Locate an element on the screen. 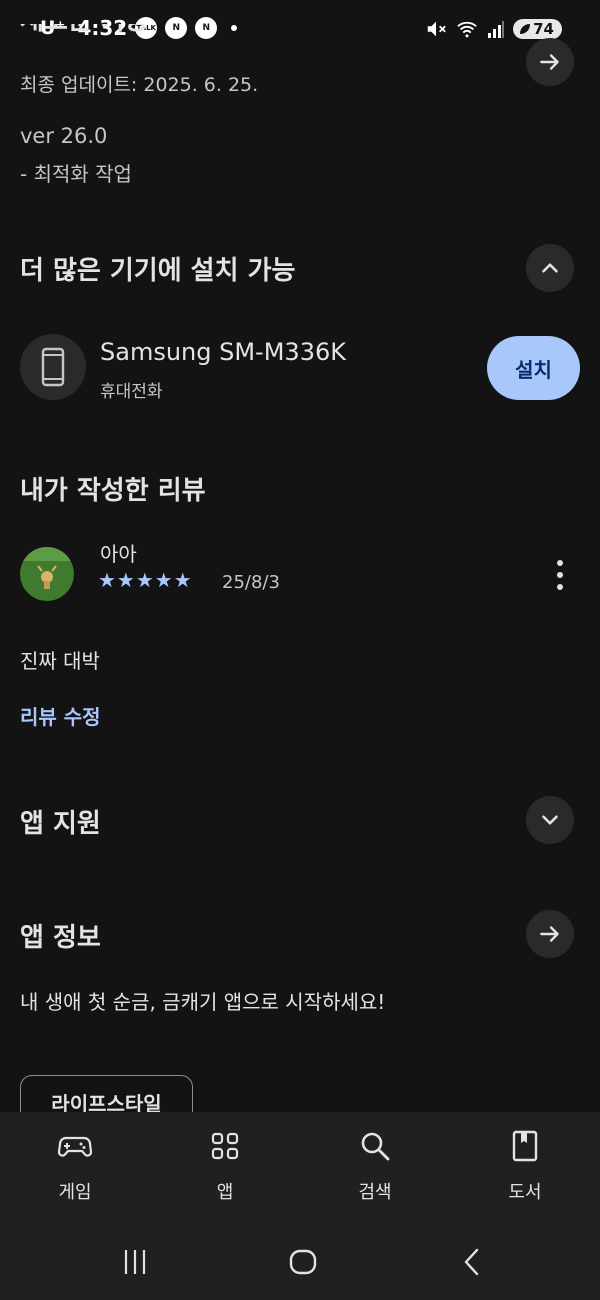 This screenshot has height=1300, width=600. app-description: 내 생애 첫 순금, 금캐기 앱으로 시작하세요! is located at coordinates (203, 1002).